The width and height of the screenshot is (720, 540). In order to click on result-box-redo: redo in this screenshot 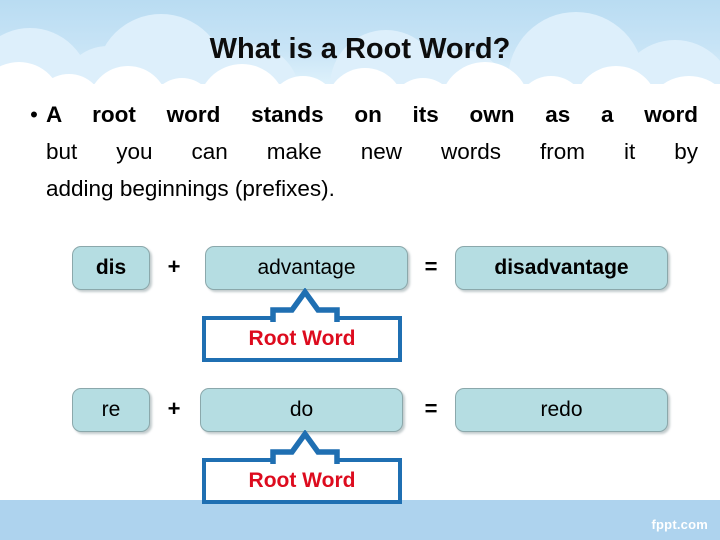, I will do `click(561, 410)`.